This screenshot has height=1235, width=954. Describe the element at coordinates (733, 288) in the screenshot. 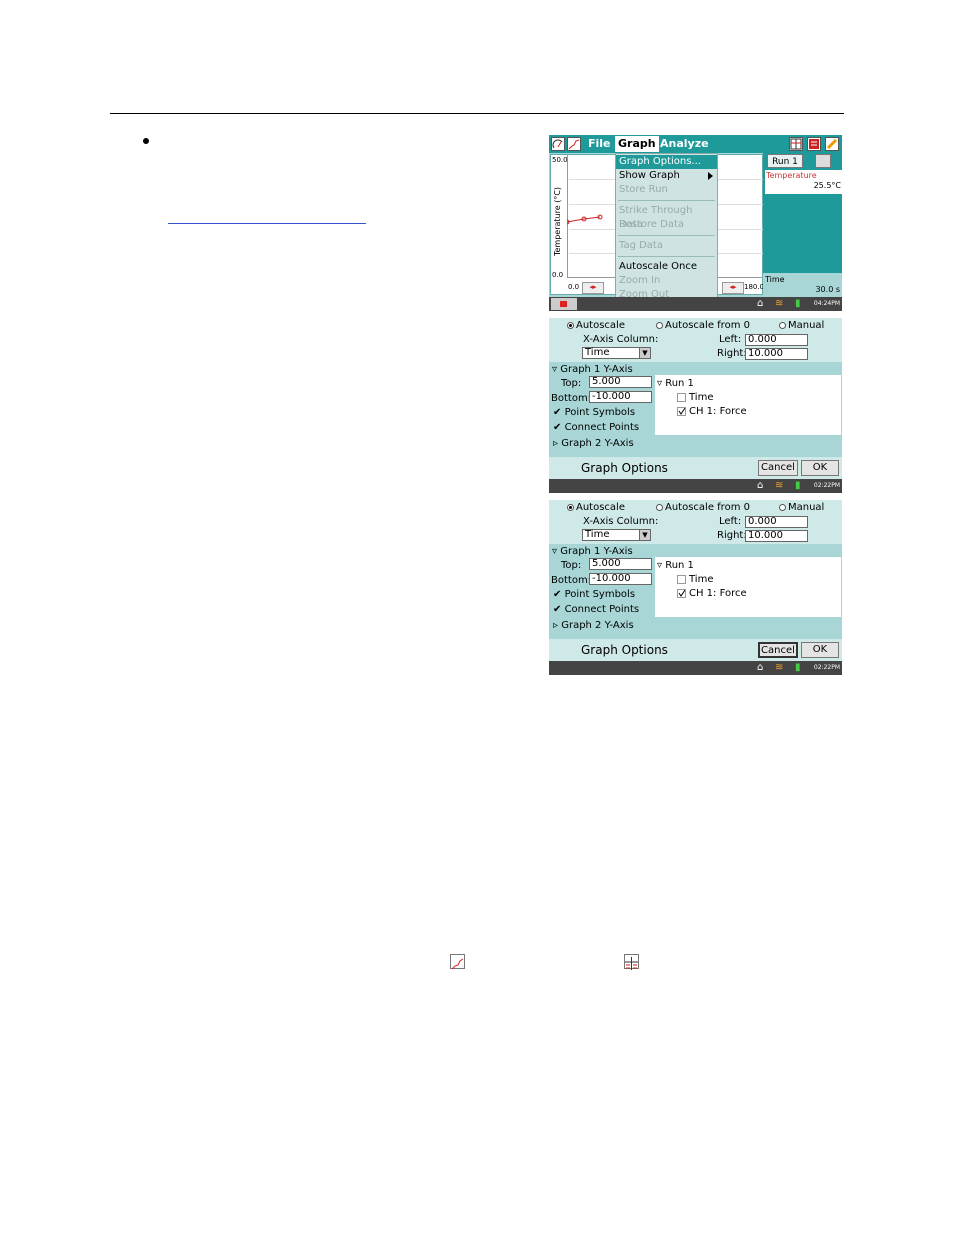

I see `x-right-scroll-button: ◂▸` at that location.